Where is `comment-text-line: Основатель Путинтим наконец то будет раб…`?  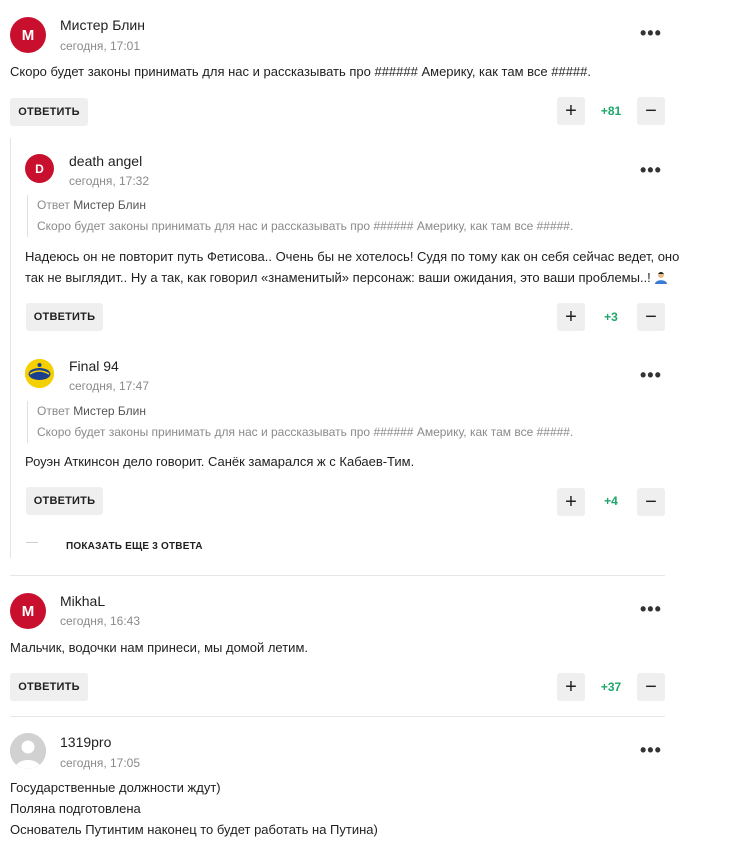 comment-text-line: Основатель Путинтим наконец то будет раб… is located at coordinates (194, 829).